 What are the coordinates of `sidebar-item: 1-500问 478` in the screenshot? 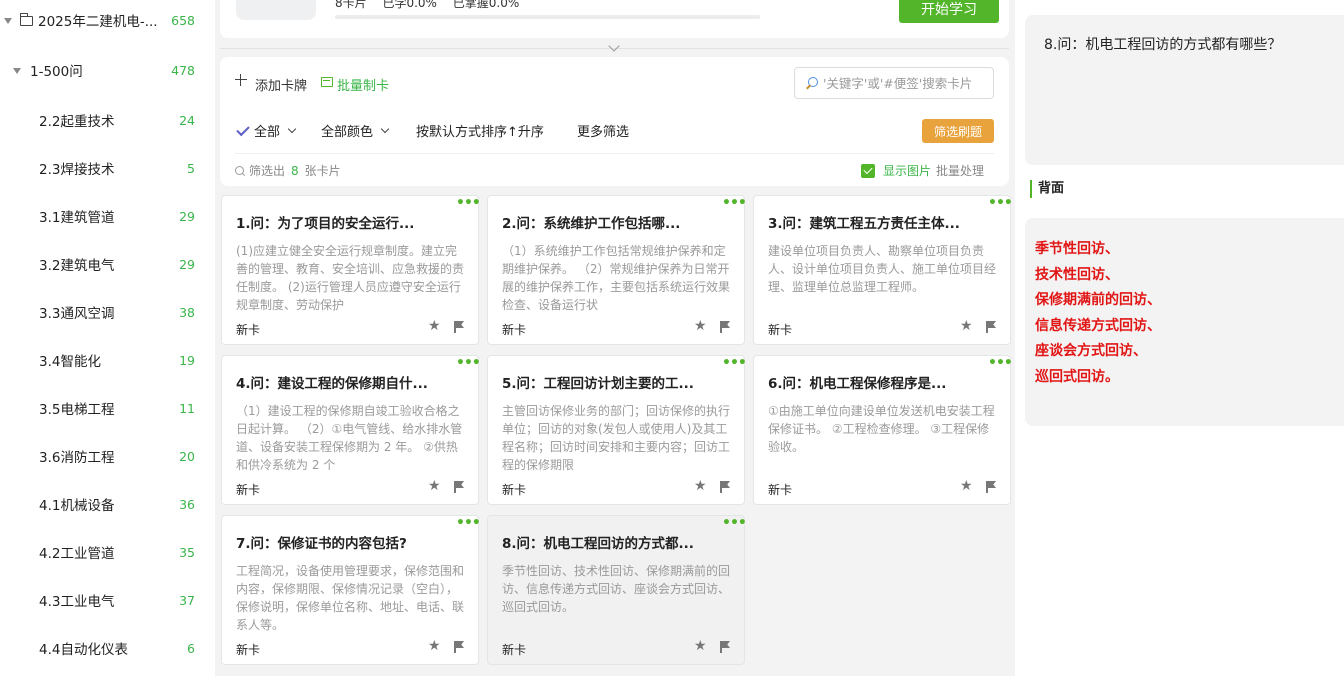 It's located at (107, 70).